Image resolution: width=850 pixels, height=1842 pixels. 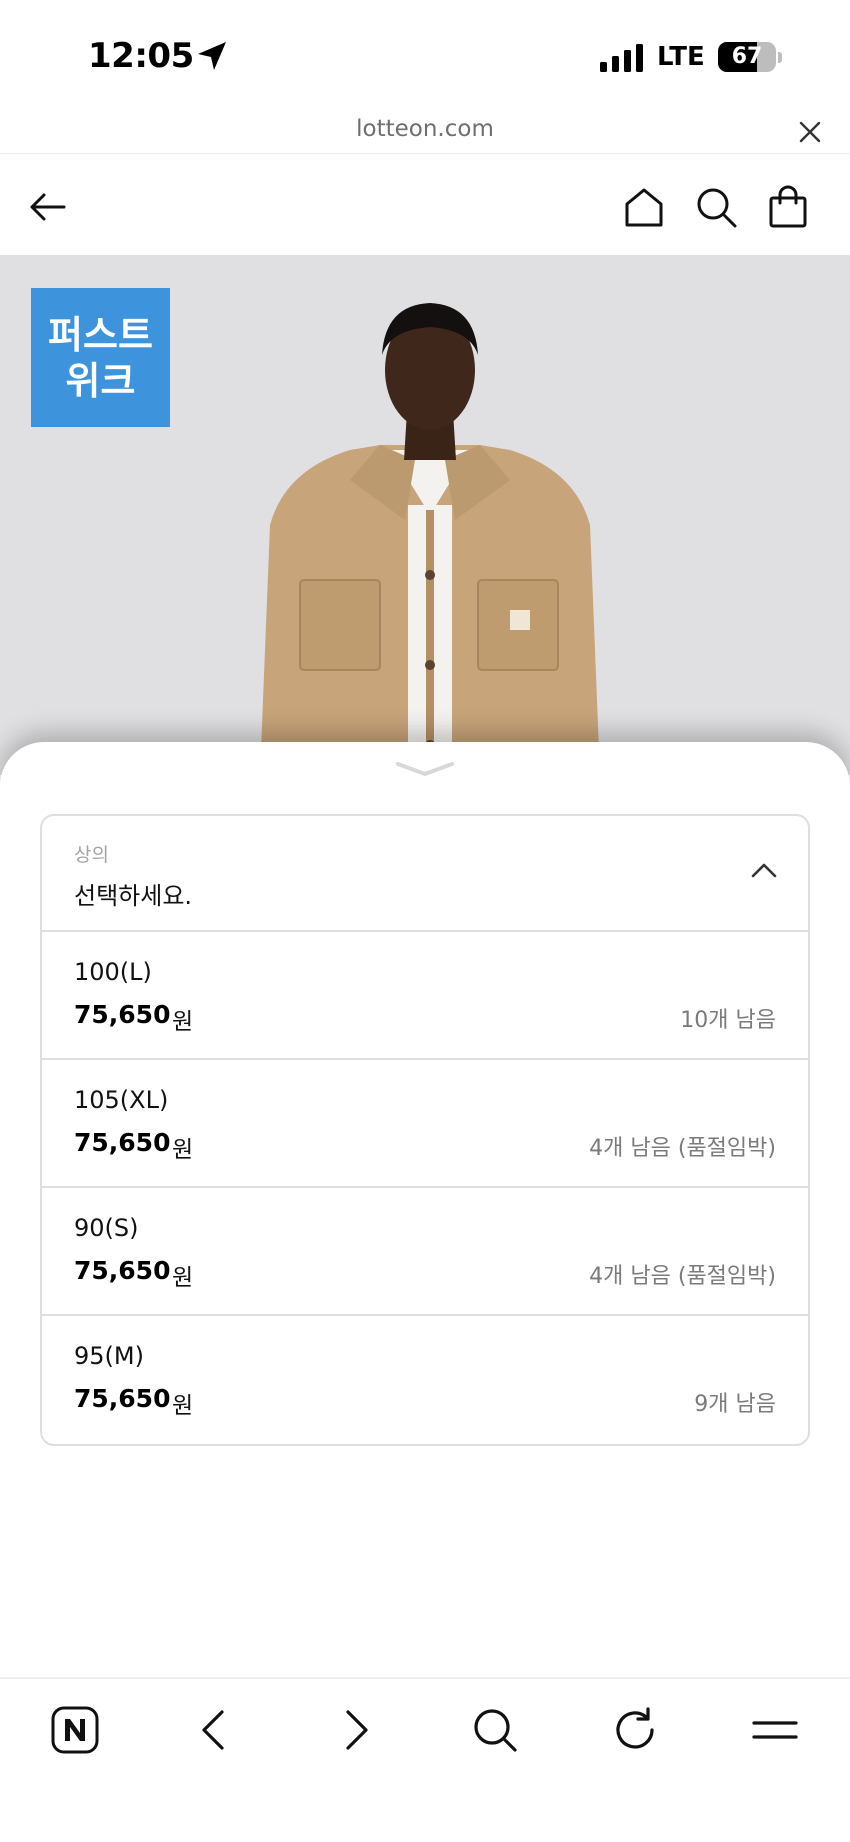 I want to click on cellular-signal-icon, so click(x=621, y=58).